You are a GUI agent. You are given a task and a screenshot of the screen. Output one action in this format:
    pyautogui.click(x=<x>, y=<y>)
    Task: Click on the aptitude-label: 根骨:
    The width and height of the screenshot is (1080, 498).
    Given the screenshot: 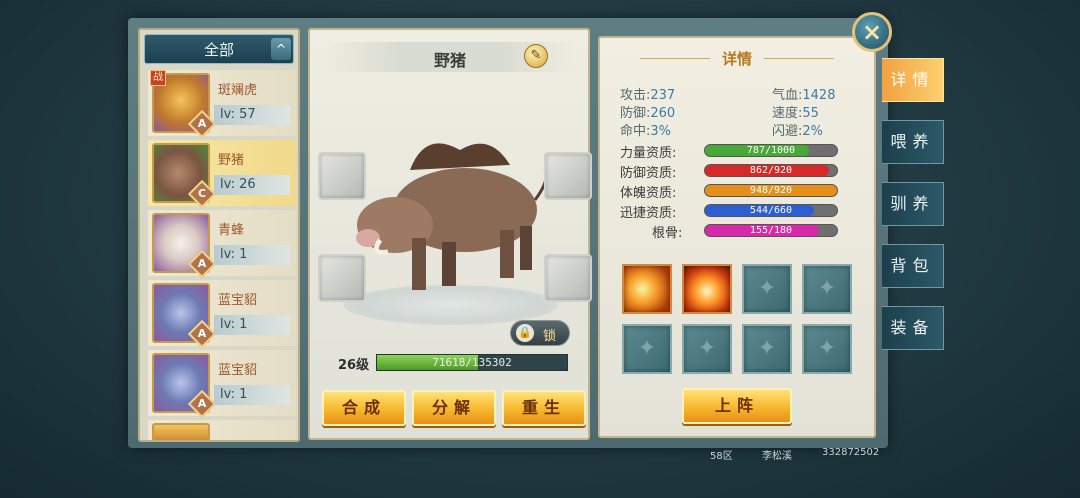 What is the action you would take?
    pyautogui.click(x=667, y=233)
    